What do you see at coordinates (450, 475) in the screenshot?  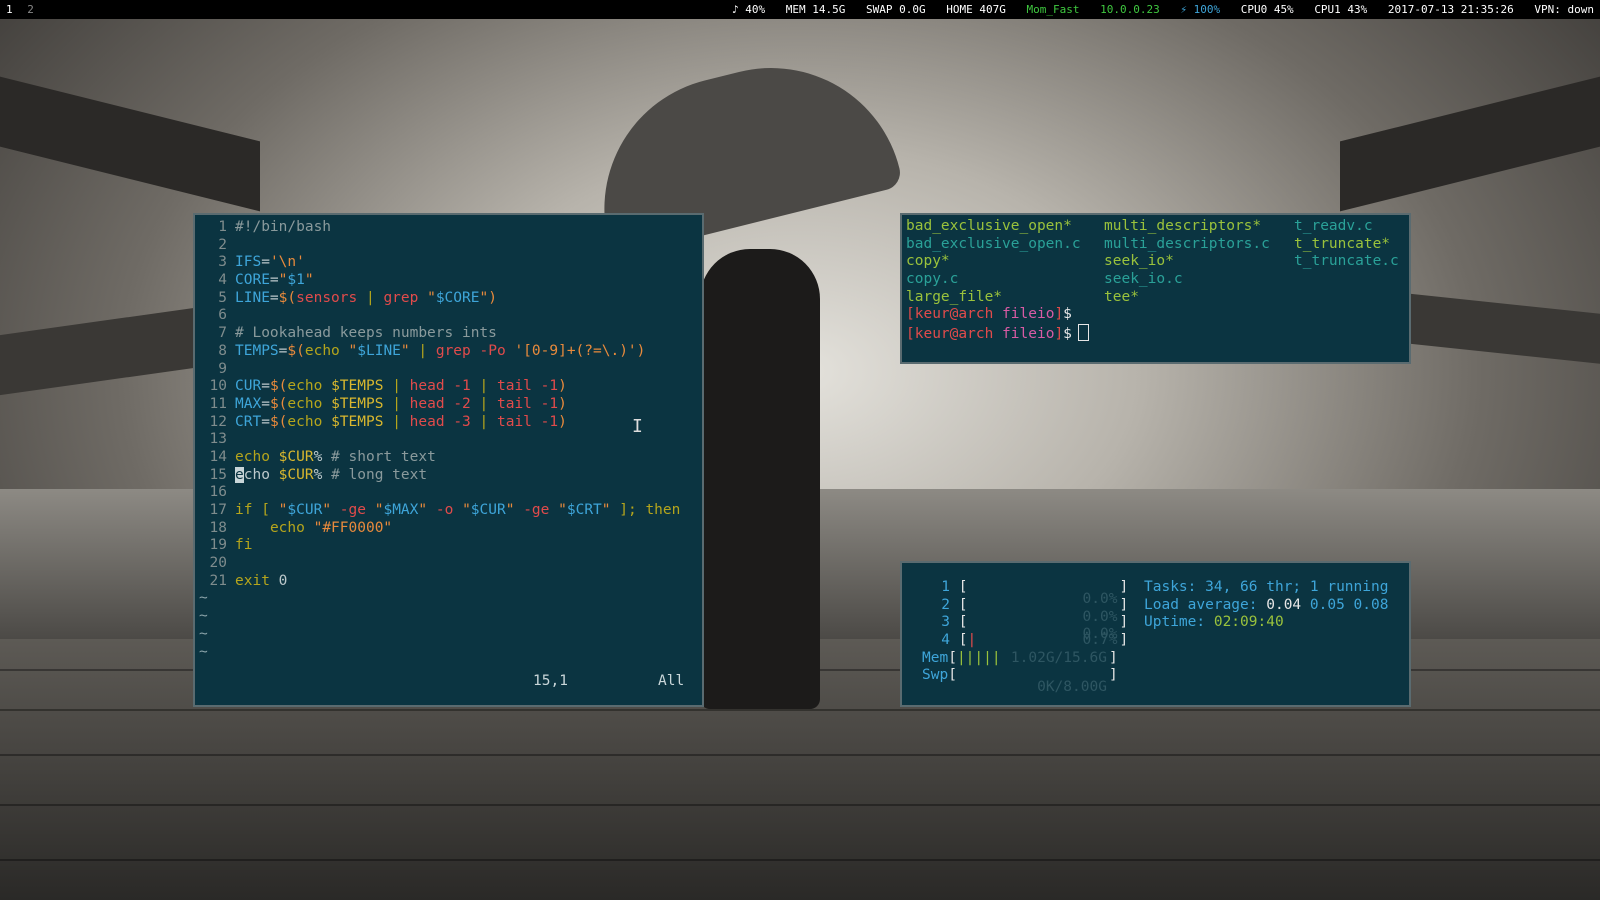 I see `vim-line: 15 echo $CUR% # long text` at bounding box center [450, 475].